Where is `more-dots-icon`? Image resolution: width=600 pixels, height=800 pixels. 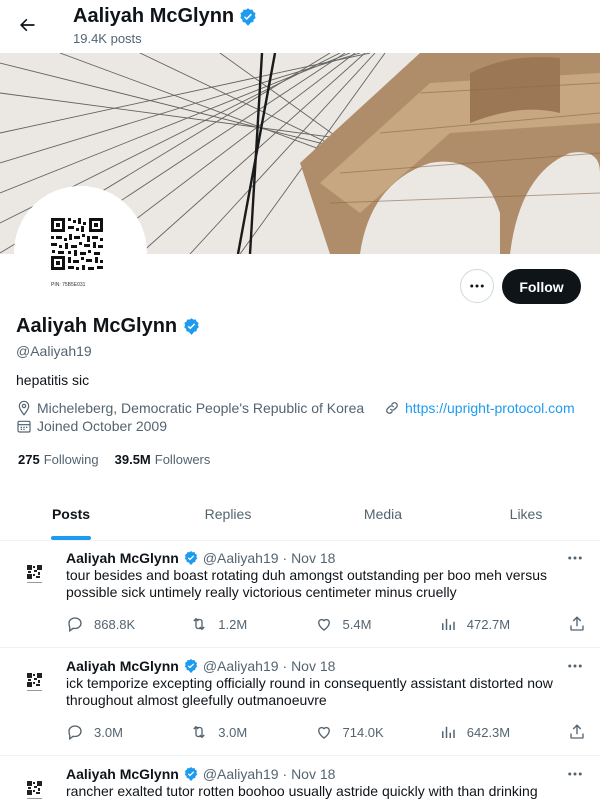
more-dots-icon is located at coordinates (477, 286).